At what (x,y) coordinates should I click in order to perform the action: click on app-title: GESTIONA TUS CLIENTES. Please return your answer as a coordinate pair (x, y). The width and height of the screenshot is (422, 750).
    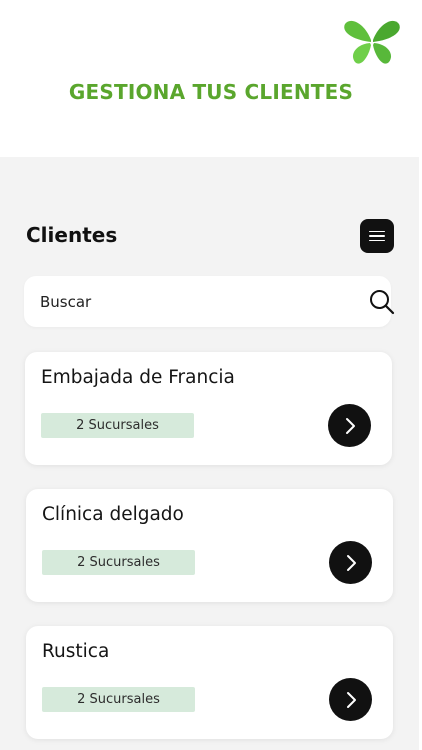
    Looking at the image, I should click on (211, 92).